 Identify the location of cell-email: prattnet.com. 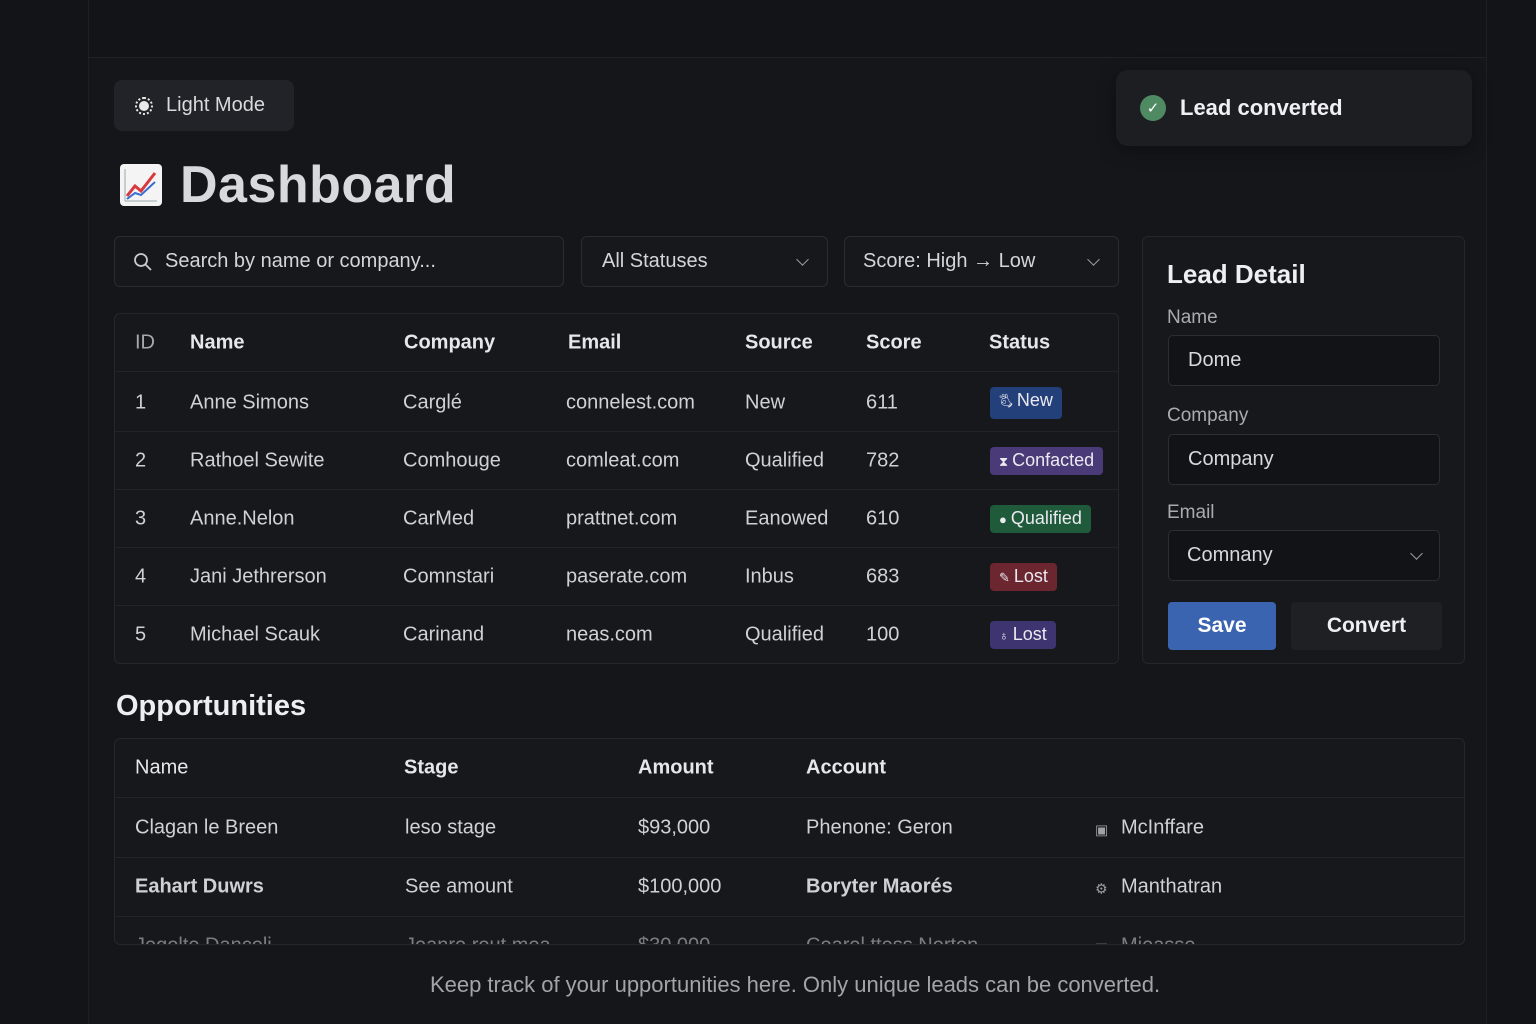
(622, 518).